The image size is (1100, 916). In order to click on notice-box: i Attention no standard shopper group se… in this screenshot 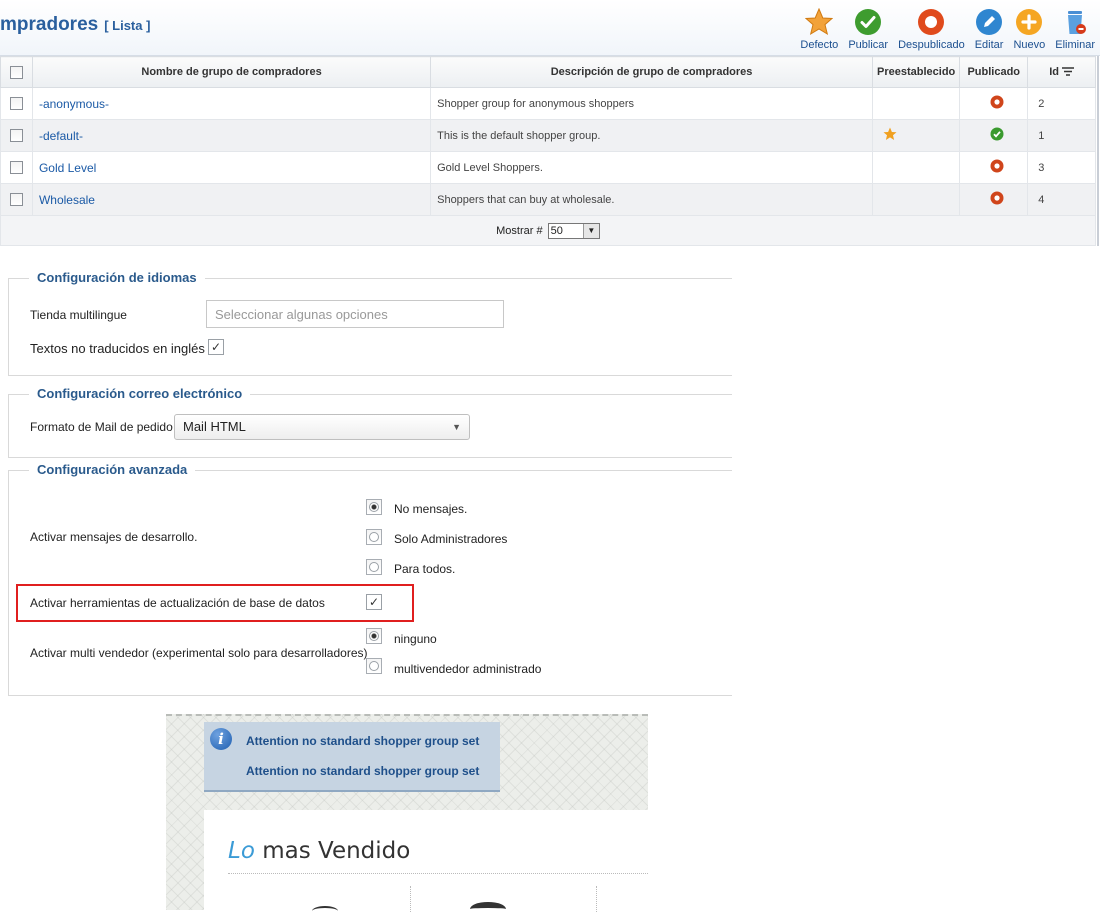, I will do `click(352, 757)`.